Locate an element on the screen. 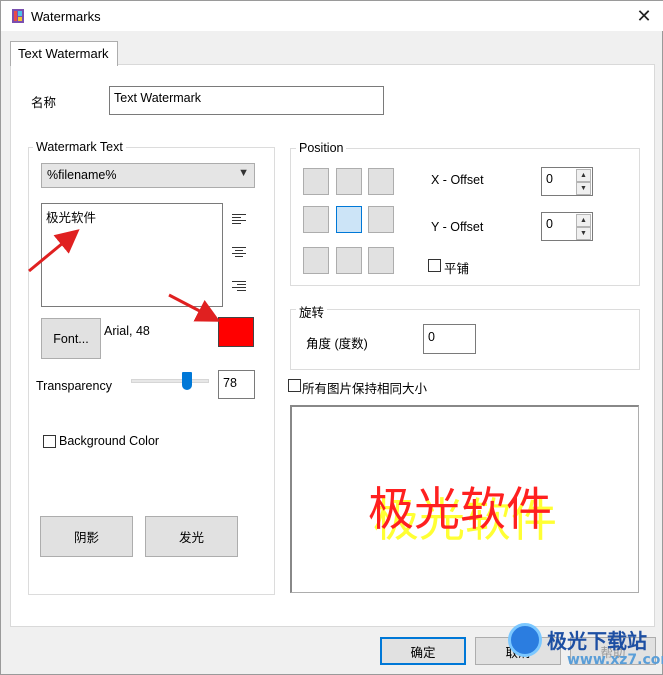  x-offset-down-icon: ▼ is located at coordinates (583, 188).